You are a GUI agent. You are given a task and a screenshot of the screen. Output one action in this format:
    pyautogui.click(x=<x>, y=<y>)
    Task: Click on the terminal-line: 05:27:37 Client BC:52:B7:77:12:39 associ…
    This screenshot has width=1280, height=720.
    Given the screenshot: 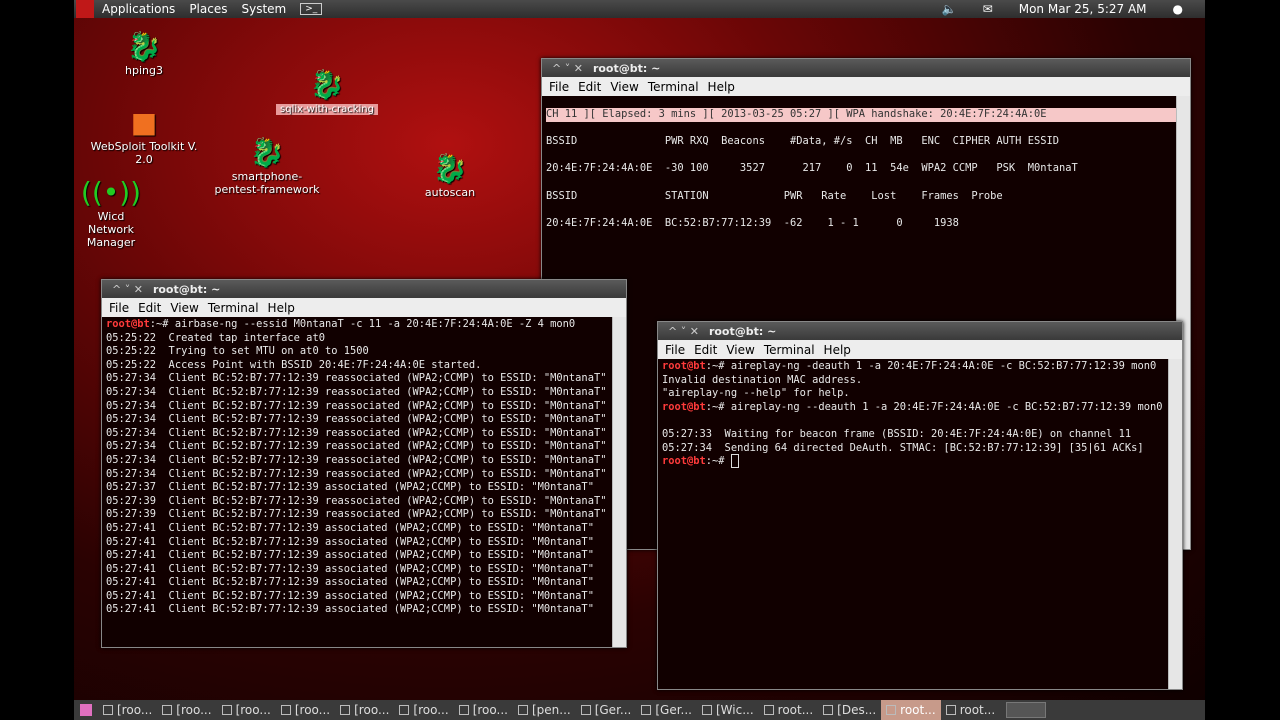 What is the action you would take?
    pyautogui.click(x=350, y=487)
    